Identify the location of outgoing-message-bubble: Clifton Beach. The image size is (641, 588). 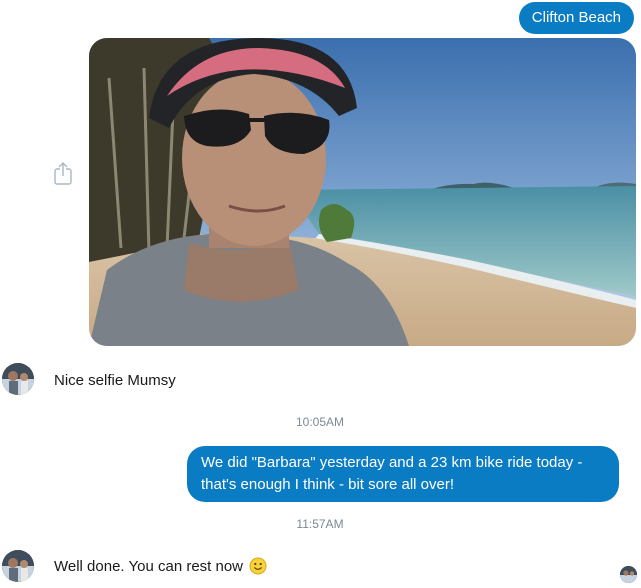
(576, 18).